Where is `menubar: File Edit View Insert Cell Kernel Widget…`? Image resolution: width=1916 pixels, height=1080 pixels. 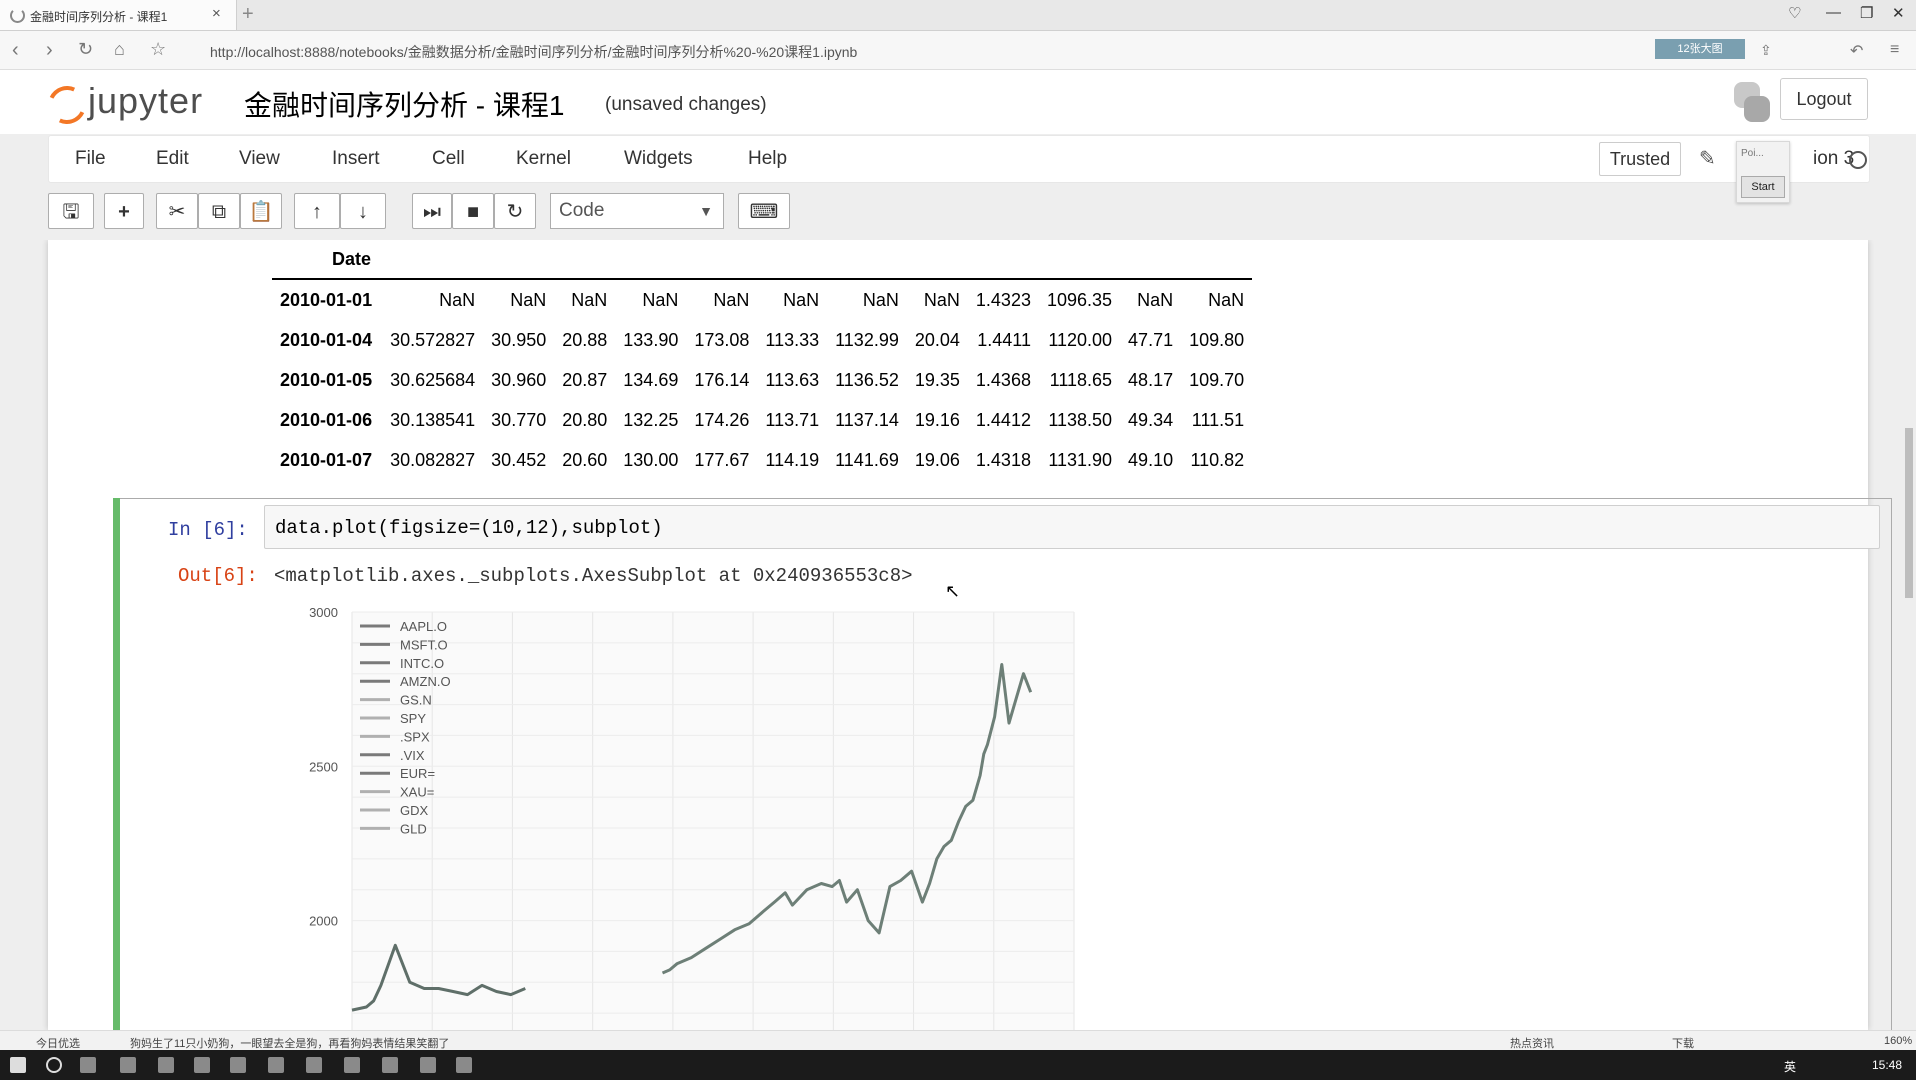 menubar: File Edit View Insert Cell Kernel Widget… is located at coordinates (959, 159).